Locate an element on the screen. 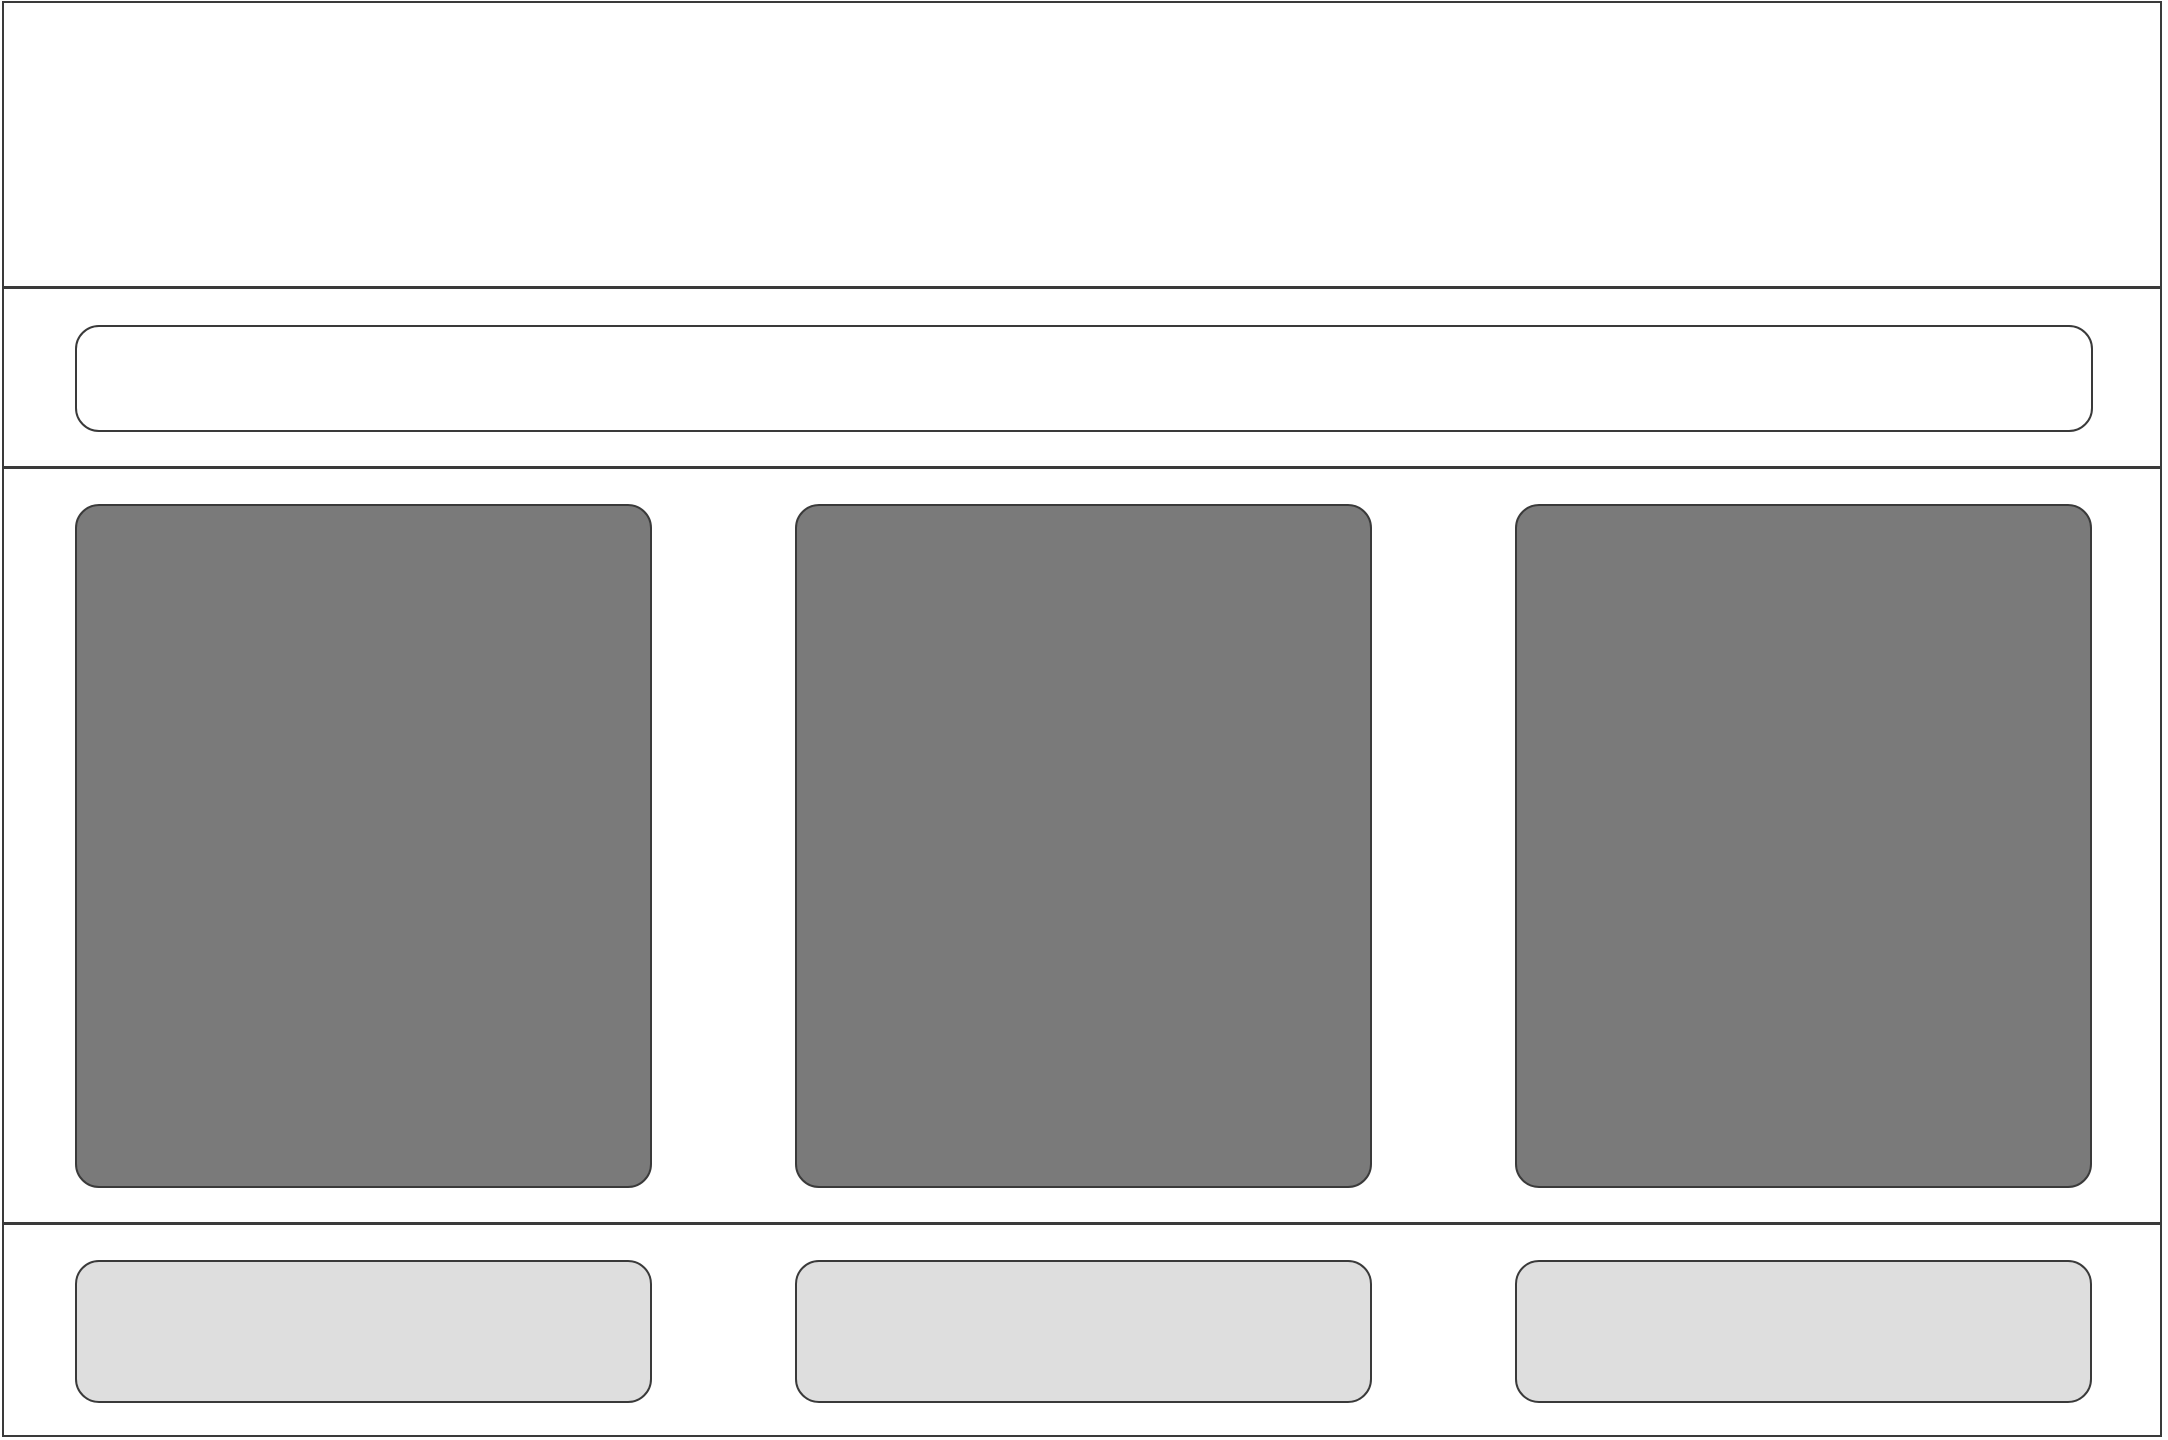  header-divider is located at coordinates (1082, 287).